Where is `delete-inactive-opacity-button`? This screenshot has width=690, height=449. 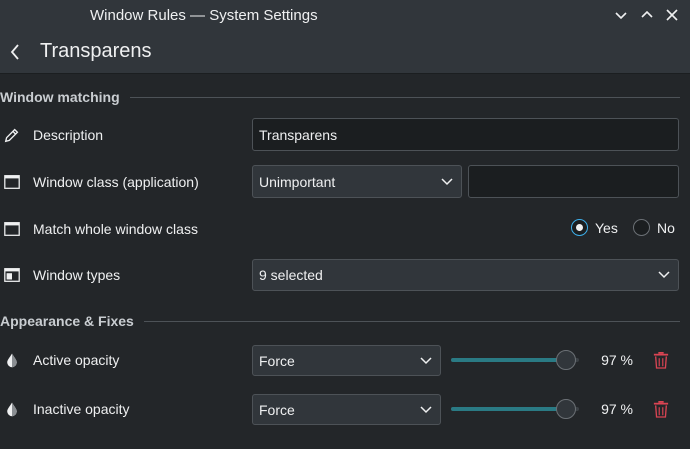 delete-inactive-opacity-button is located at coordinates (661, 409).